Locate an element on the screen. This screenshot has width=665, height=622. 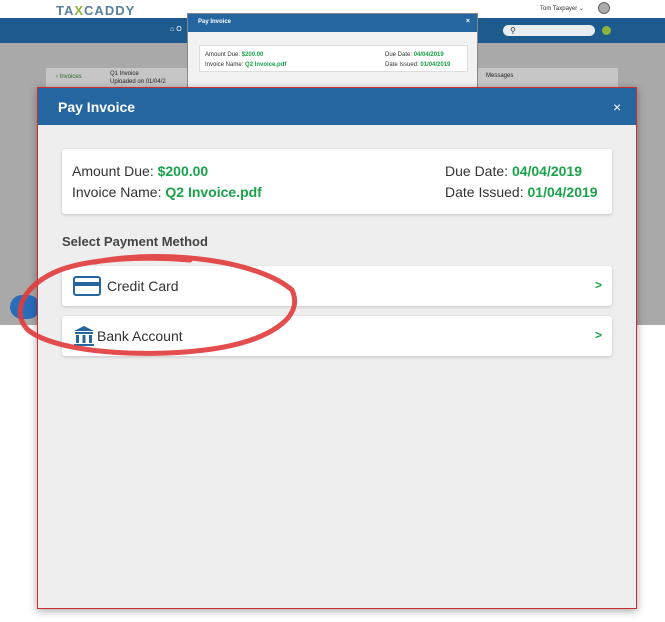
credit-card-icon is located at coordinates (87, 286).